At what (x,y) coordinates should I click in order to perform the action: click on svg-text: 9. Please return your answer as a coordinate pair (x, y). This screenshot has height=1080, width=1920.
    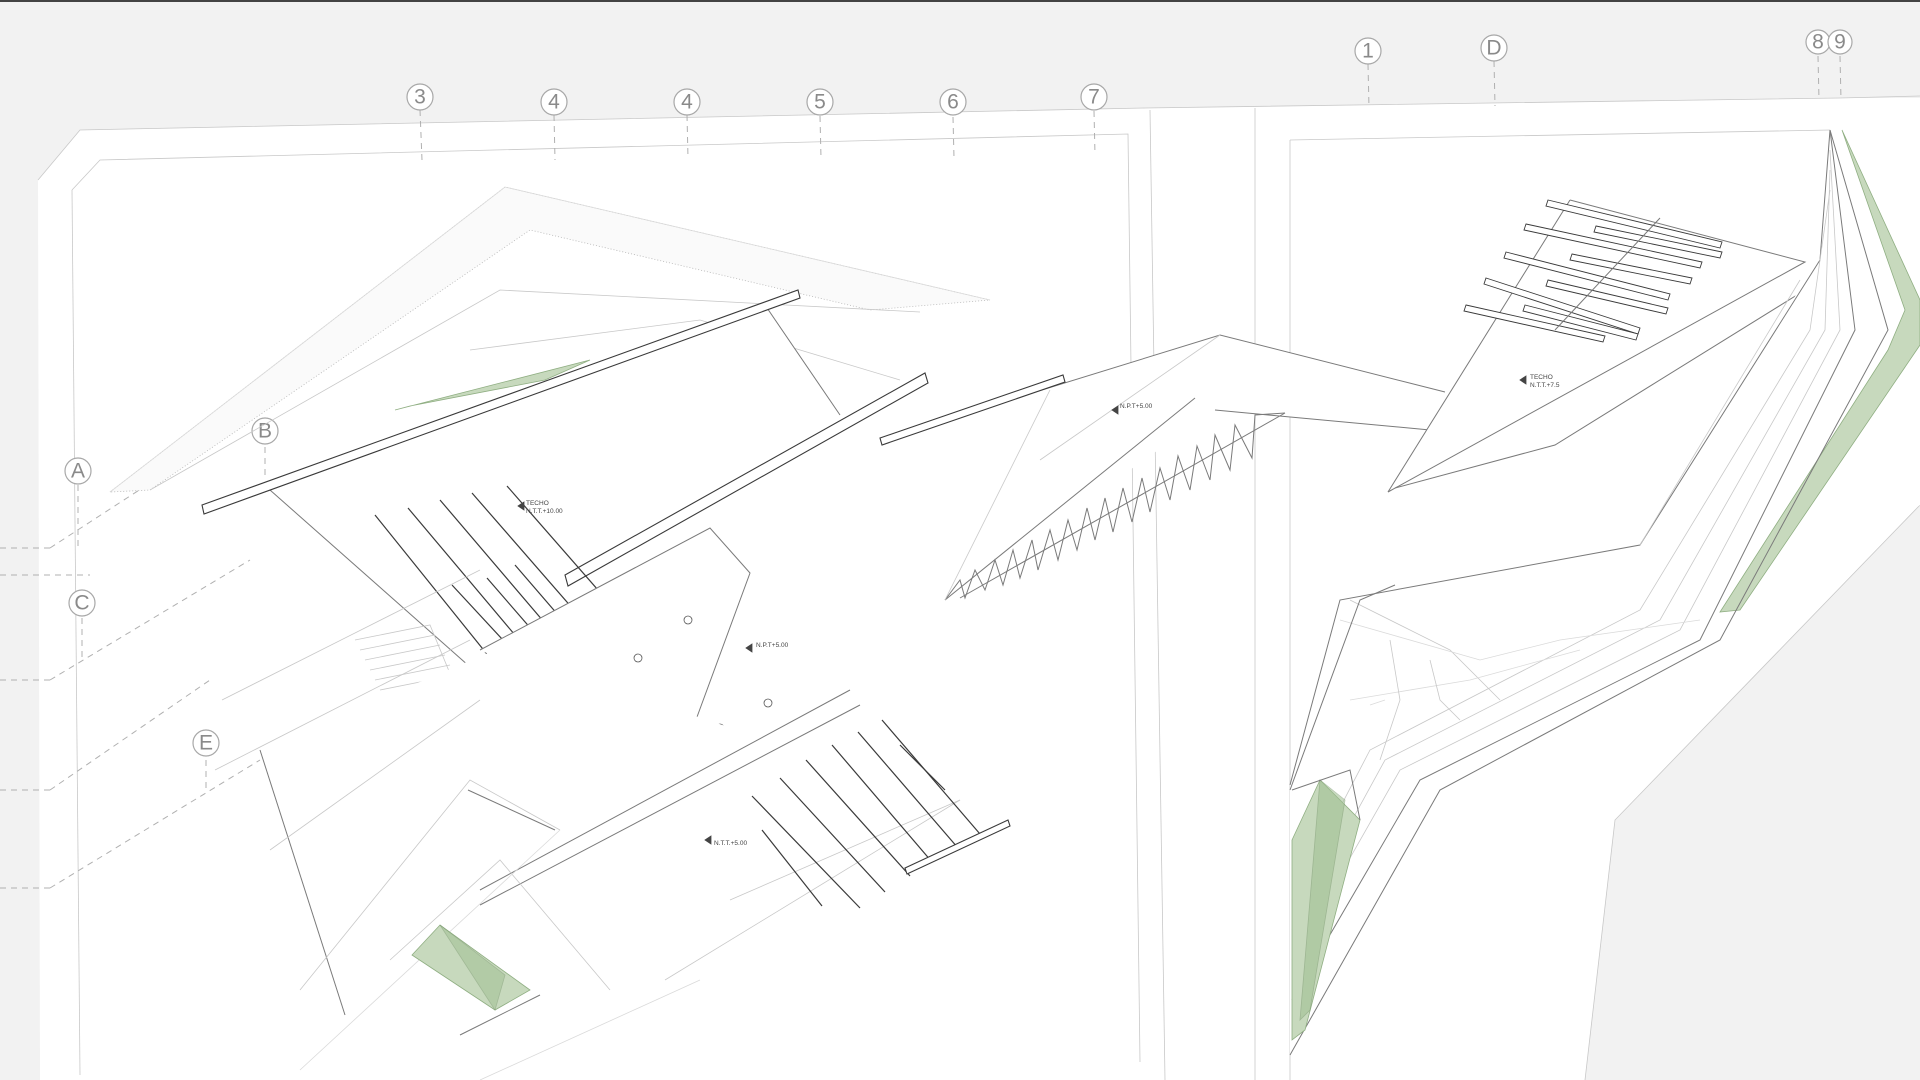
    Looking at the image, I should click on (1840, 42).